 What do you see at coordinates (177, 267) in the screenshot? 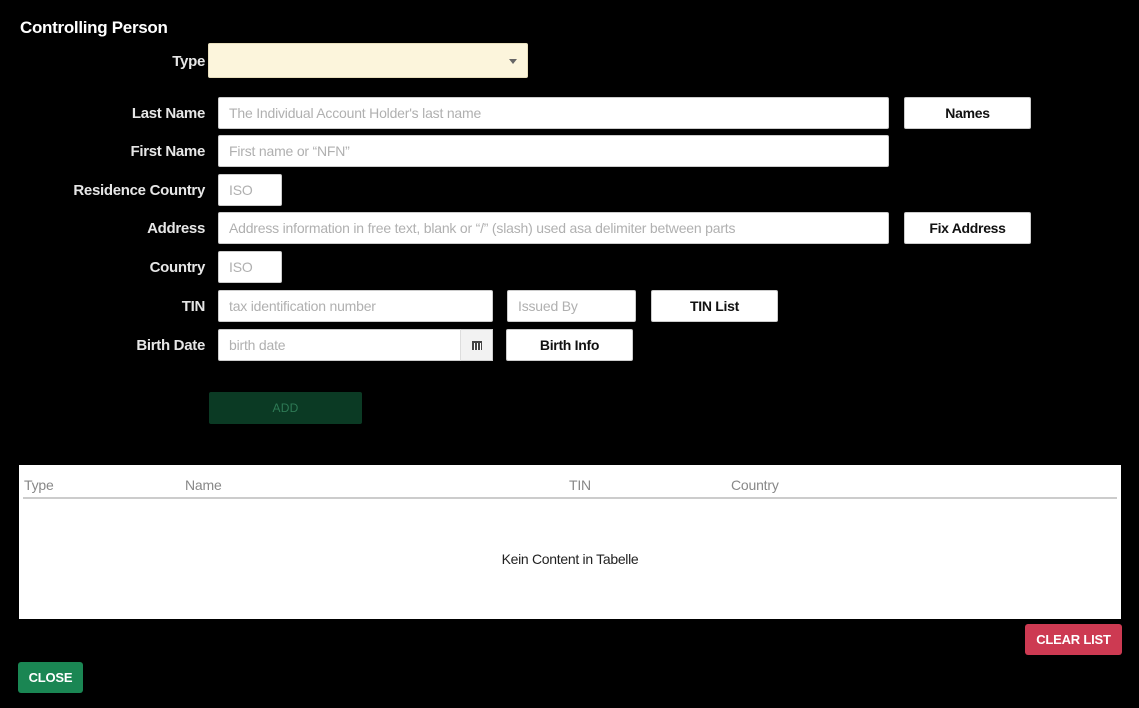
I see `country-label: Country` at bounding box center [177, 267].